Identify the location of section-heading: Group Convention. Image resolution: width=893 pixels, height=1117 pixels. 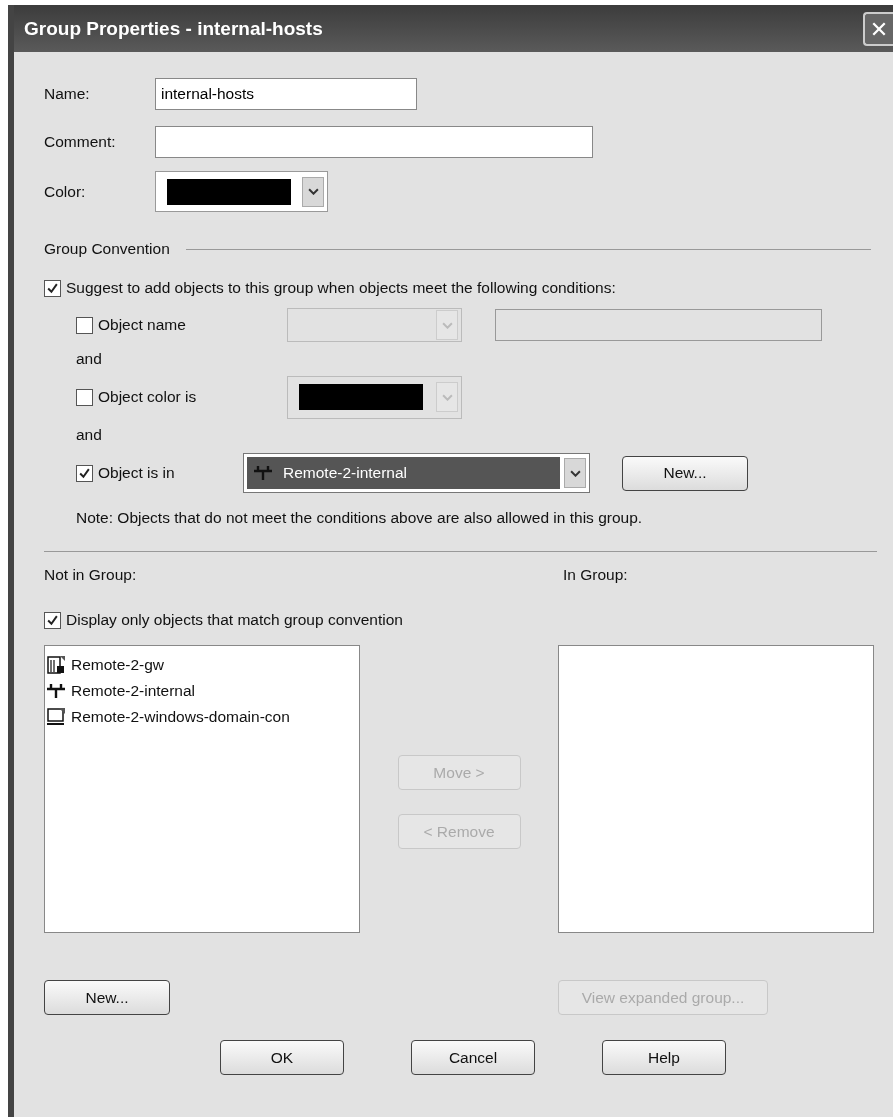
(107, 249).